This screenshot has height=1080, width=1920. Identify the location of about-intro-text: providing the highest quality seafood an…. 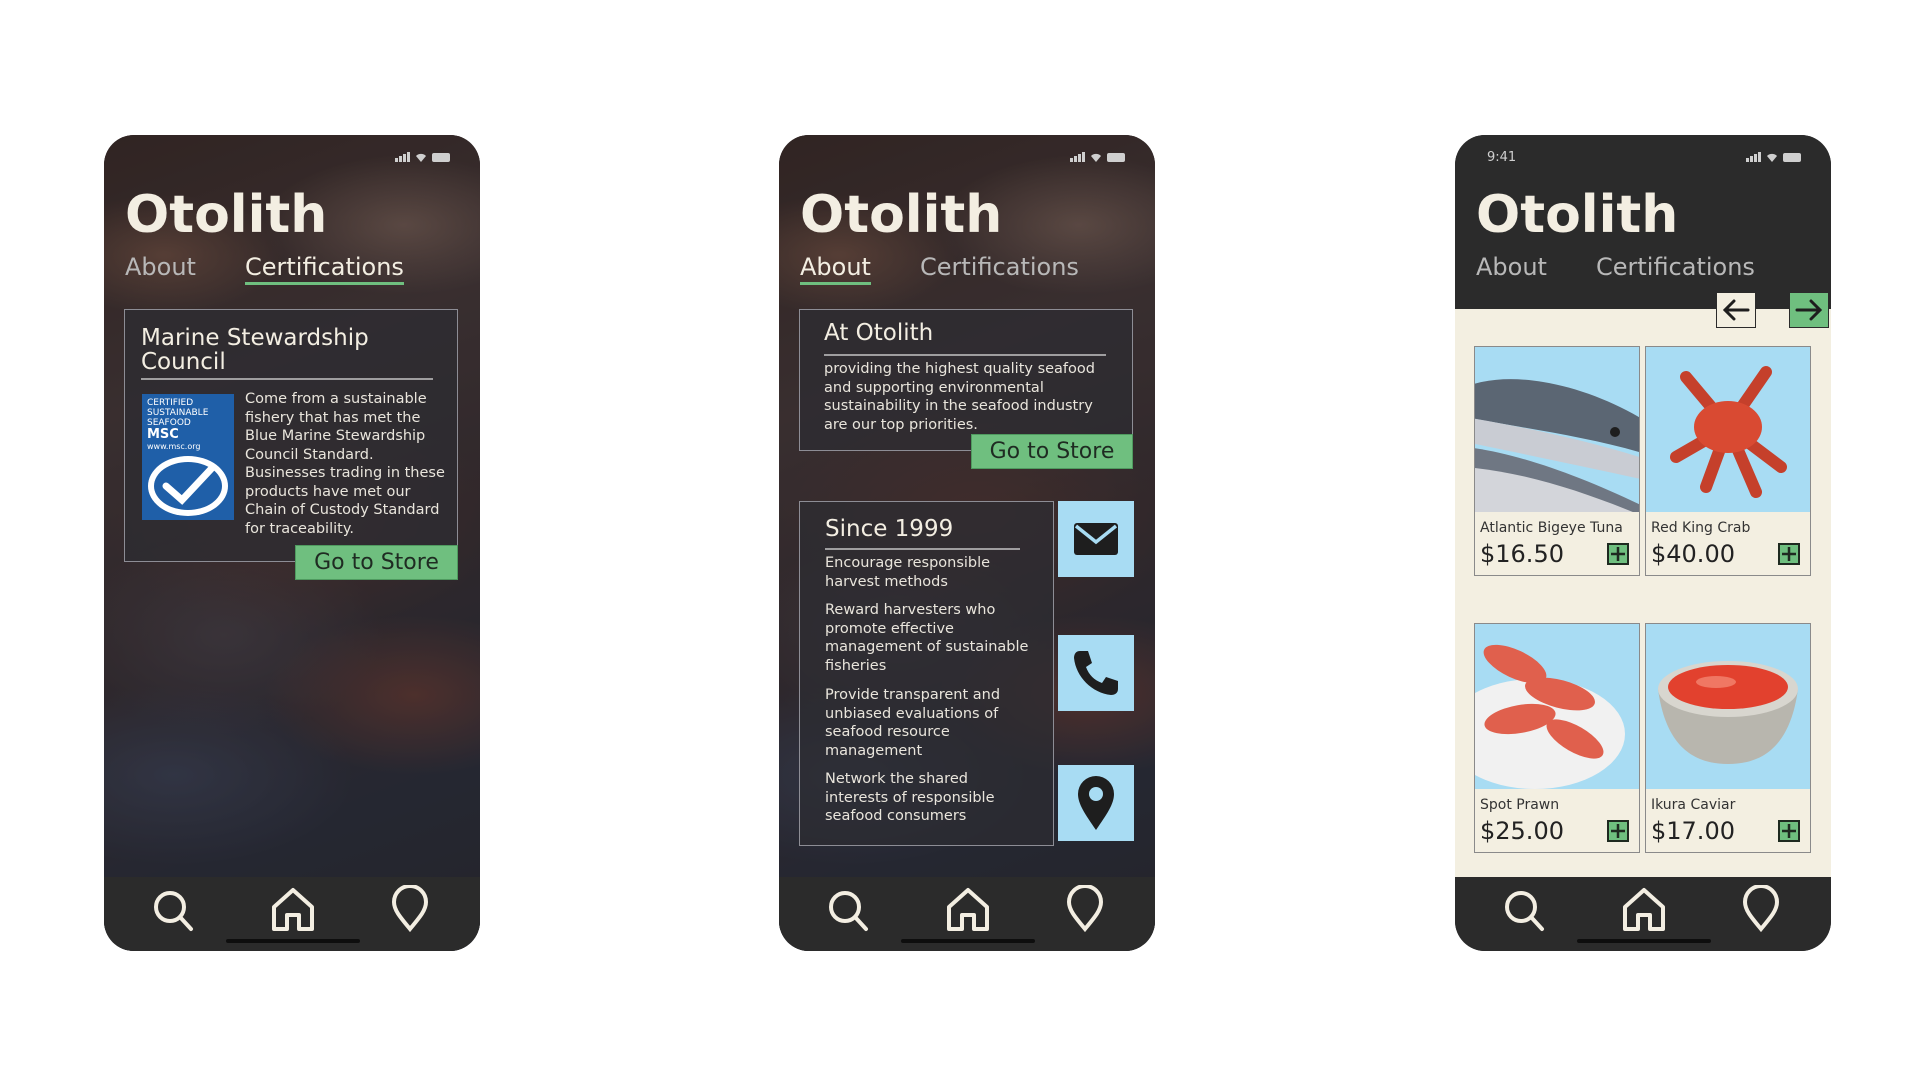
(959, 397).